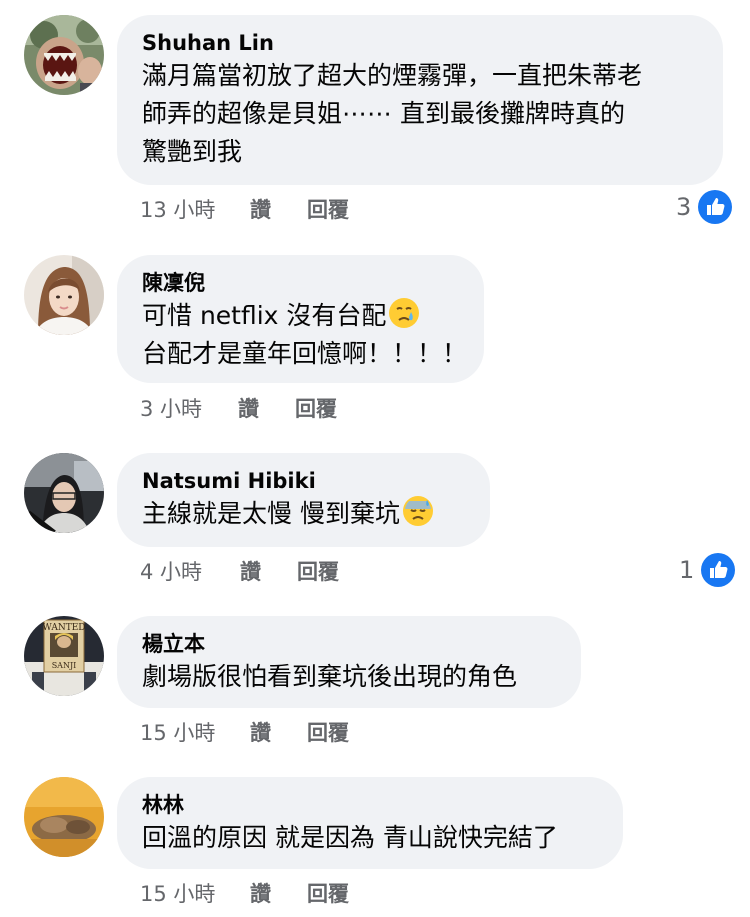 The height and width of the screenshot is (917, 750). Describe the element at coordinates (350, 837) in the screenshot. I see `comment-text-line: 回溫的原因 就是因為 青山說快完結了` at that location.